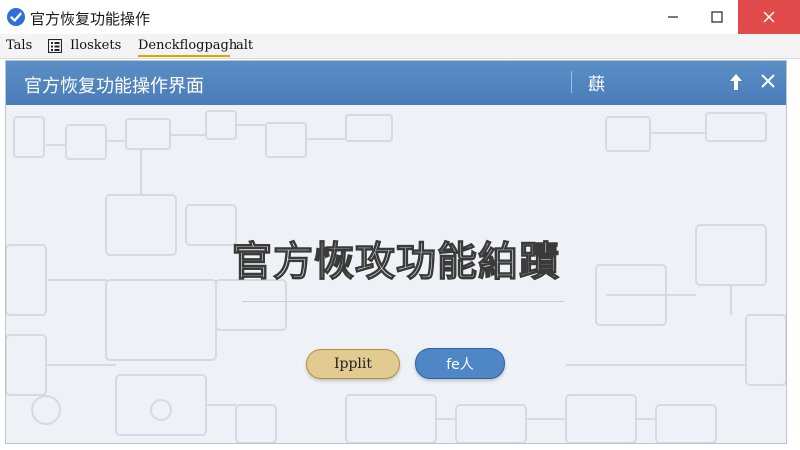 Image resolution: width=800 pixels, height=450 pixels. What do you see at coordinates (55, 46) in the screenshot?
I see `list-icon` at bounding box center [55, 46].